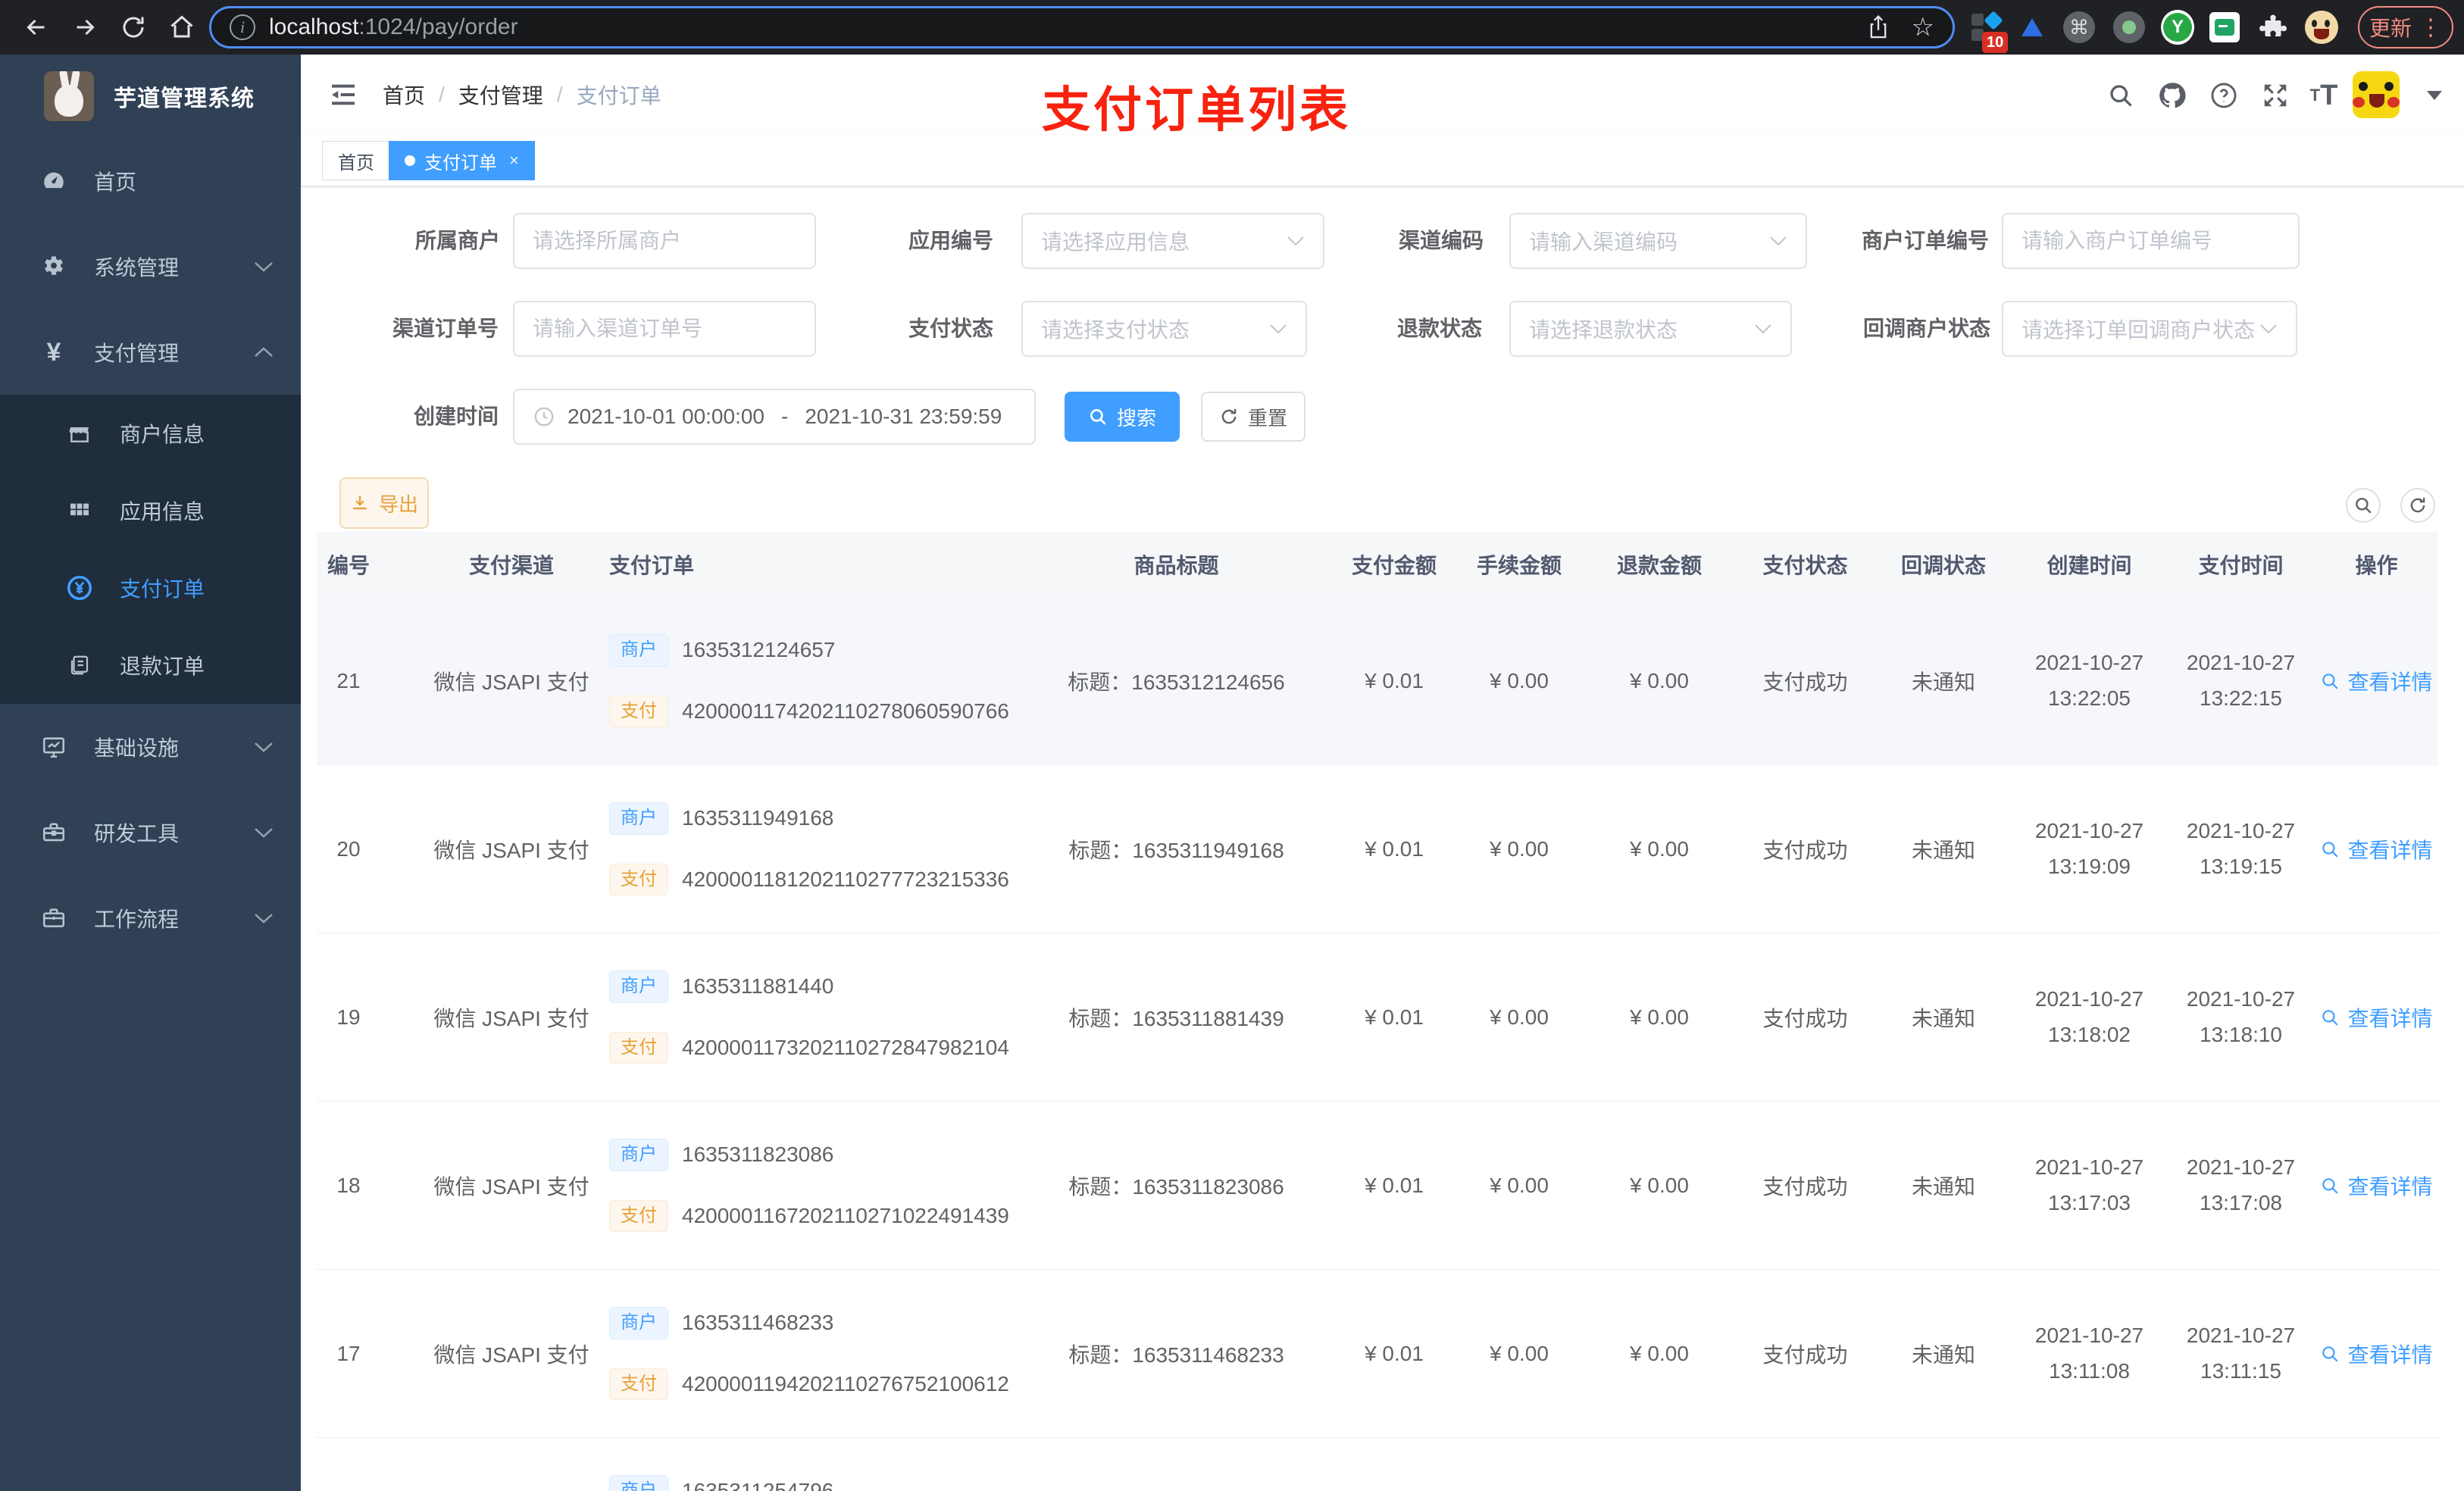 Image resolution: width=2464 pixels, height=1491 pixels. Describe the element at coordinates (2149, 329) in the screenshot. I see `notify-status-select: 请选择订单回调商户状态` at that location.